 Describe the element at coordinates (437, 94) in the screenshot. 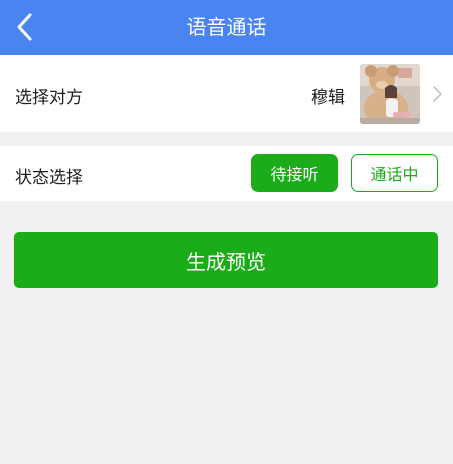

I see `chevron-right-icon` at that location.